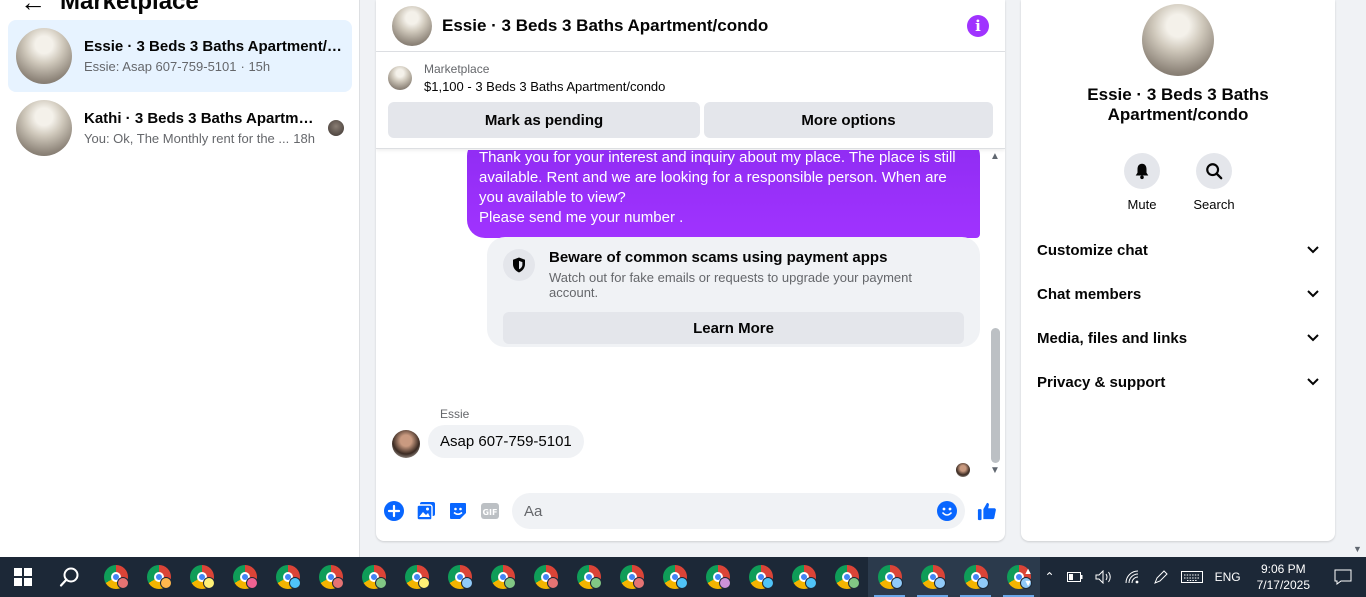 This screenshot has width=1366, height=597. What do you see at coordinates (160, 66) in the screenshot?
I see `conversation-snippet: Essie: Asap 607-759-5101` at bounding box center [160, 66].